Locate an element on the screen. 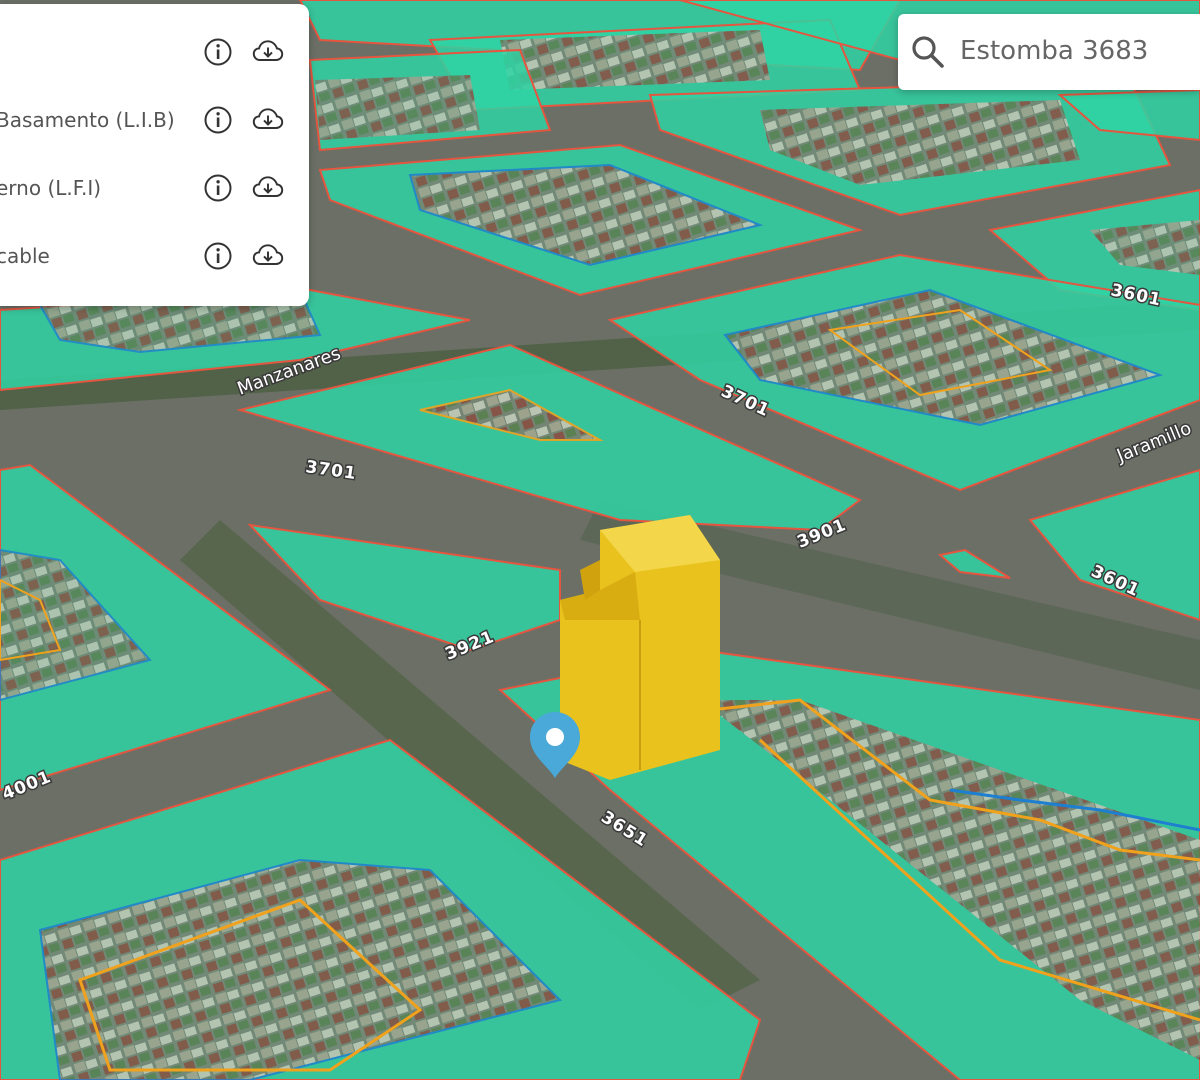 The width and height of the screenshot is (1200, 1080). search-box is located at coordinates (1049, 52).